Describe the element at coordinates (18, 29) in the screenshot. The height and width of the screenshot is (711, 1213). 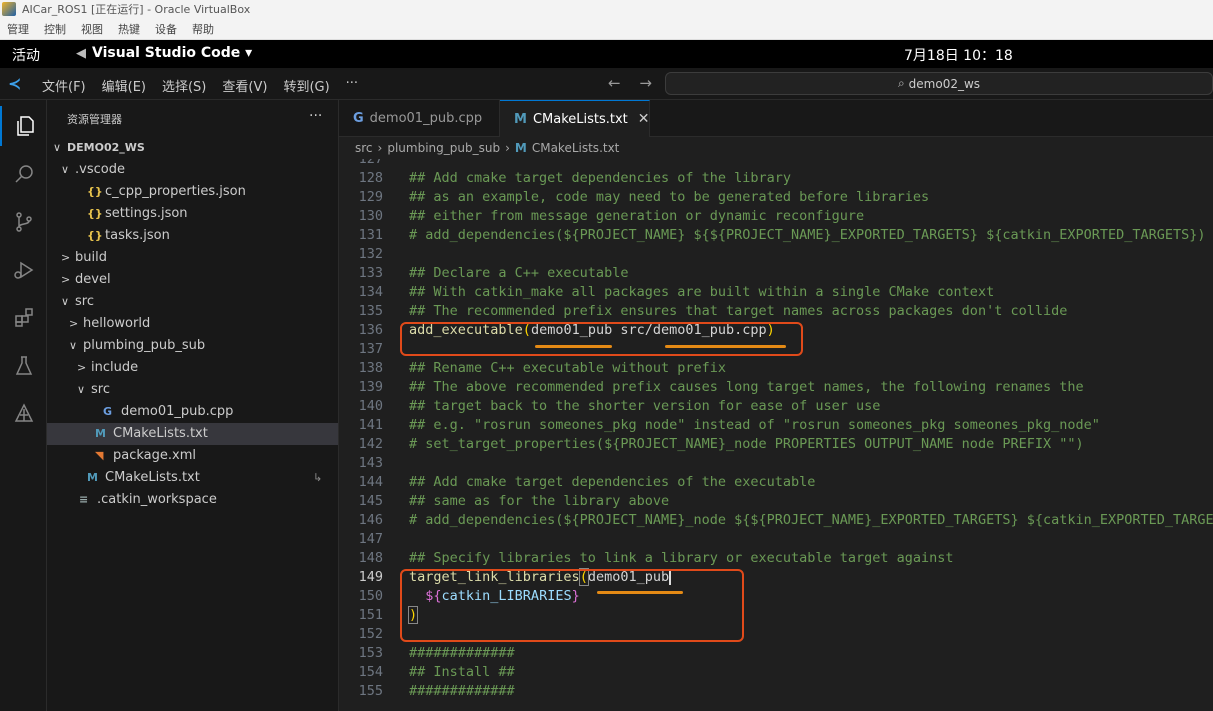
I see `virtualbox-menu-item: 管理` at that location.